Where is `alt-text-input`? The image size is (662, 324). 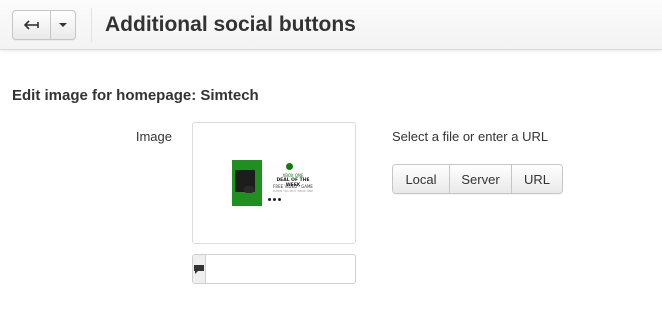
alt-text-input is located at coordinates (300, 269).